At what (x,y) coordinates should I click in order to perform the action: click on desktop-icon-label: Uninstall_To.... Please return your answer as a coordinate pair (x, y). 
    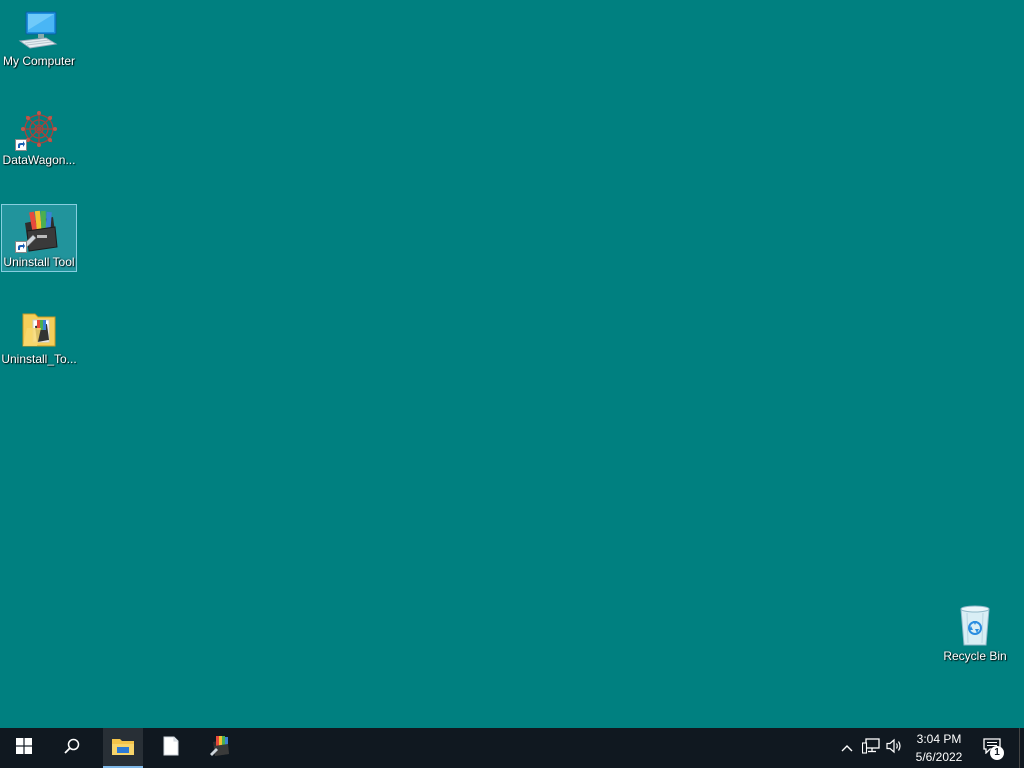
    Looking at the image, I should click on (39, 359).